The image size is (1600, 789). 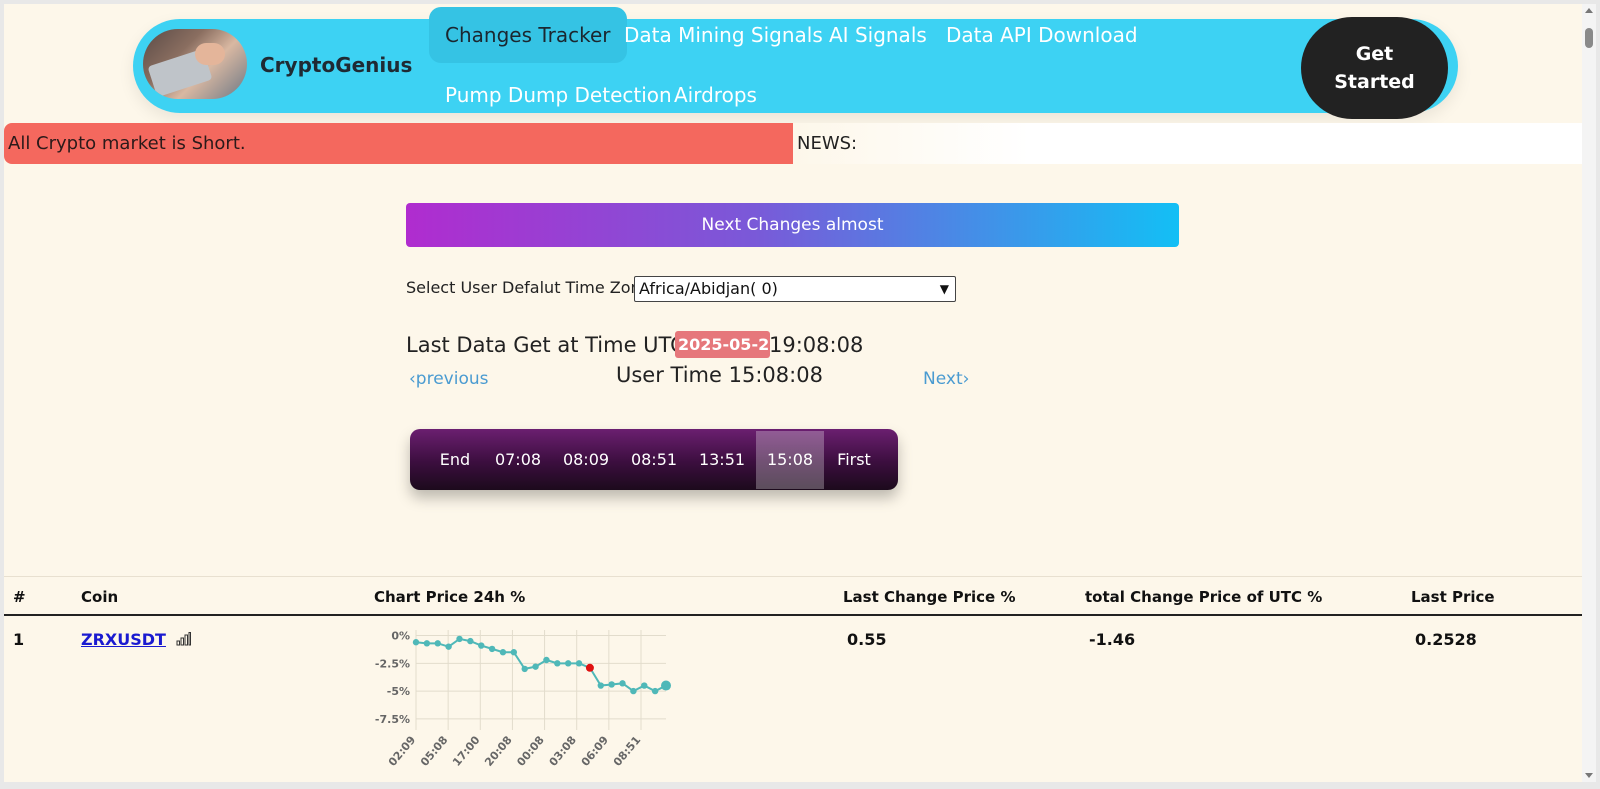 What do you see at coordinates (518, 460) in the screenshot?
I see `time-button: 07:08` at bounding box center [518, 460].